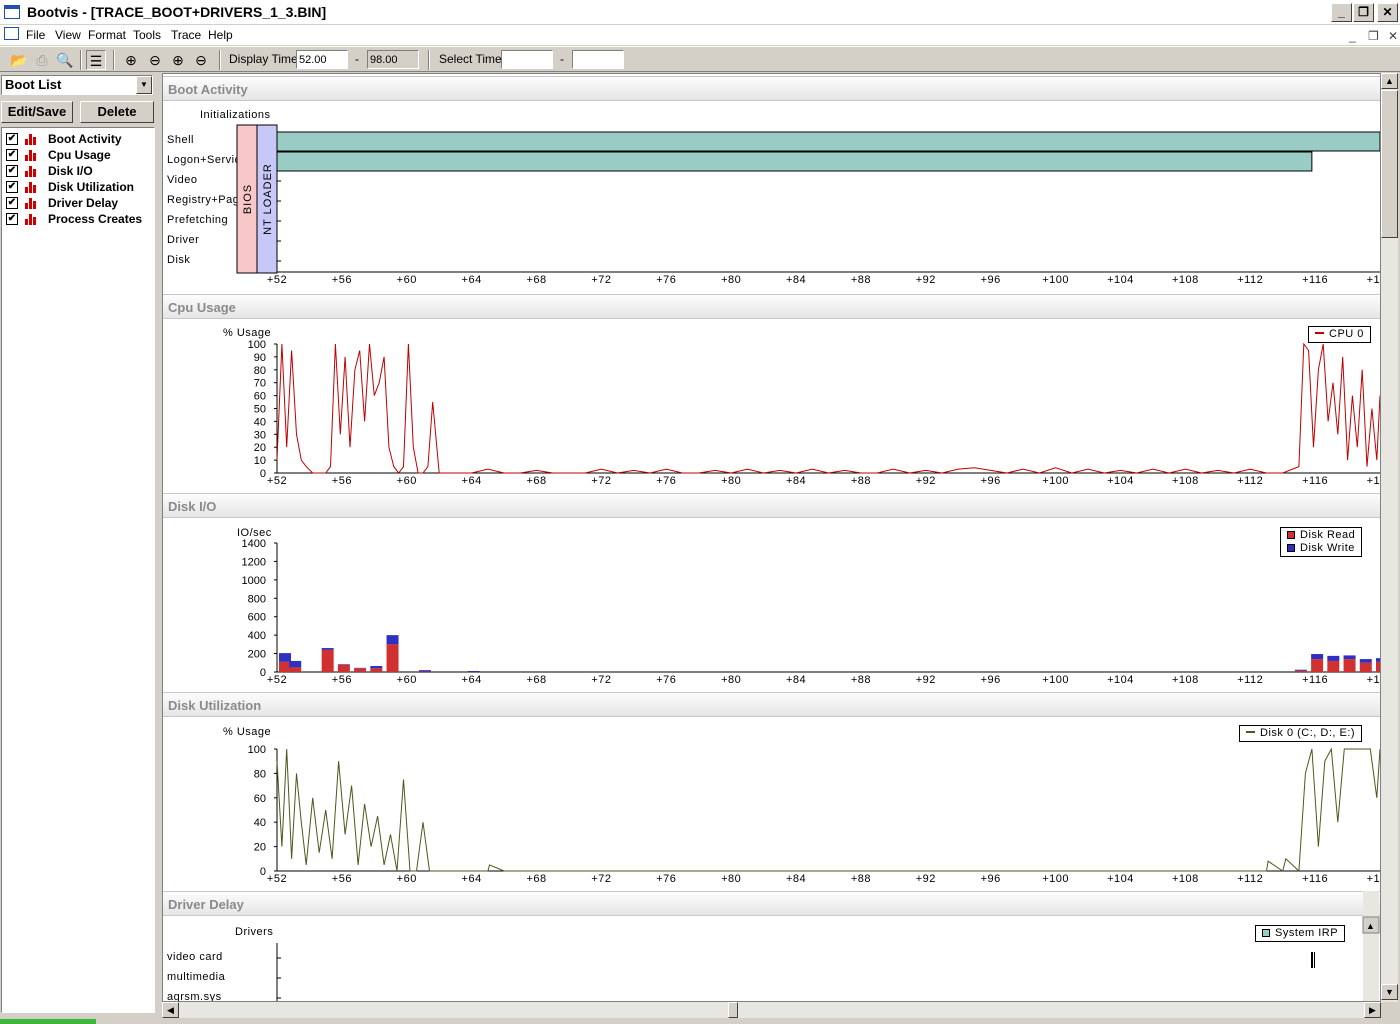 This screenshot has width=1400, height=1024. Describe the element at coordinates (1346, 334) in the screenshot. I see `legend-label: CPU 0` at that location.